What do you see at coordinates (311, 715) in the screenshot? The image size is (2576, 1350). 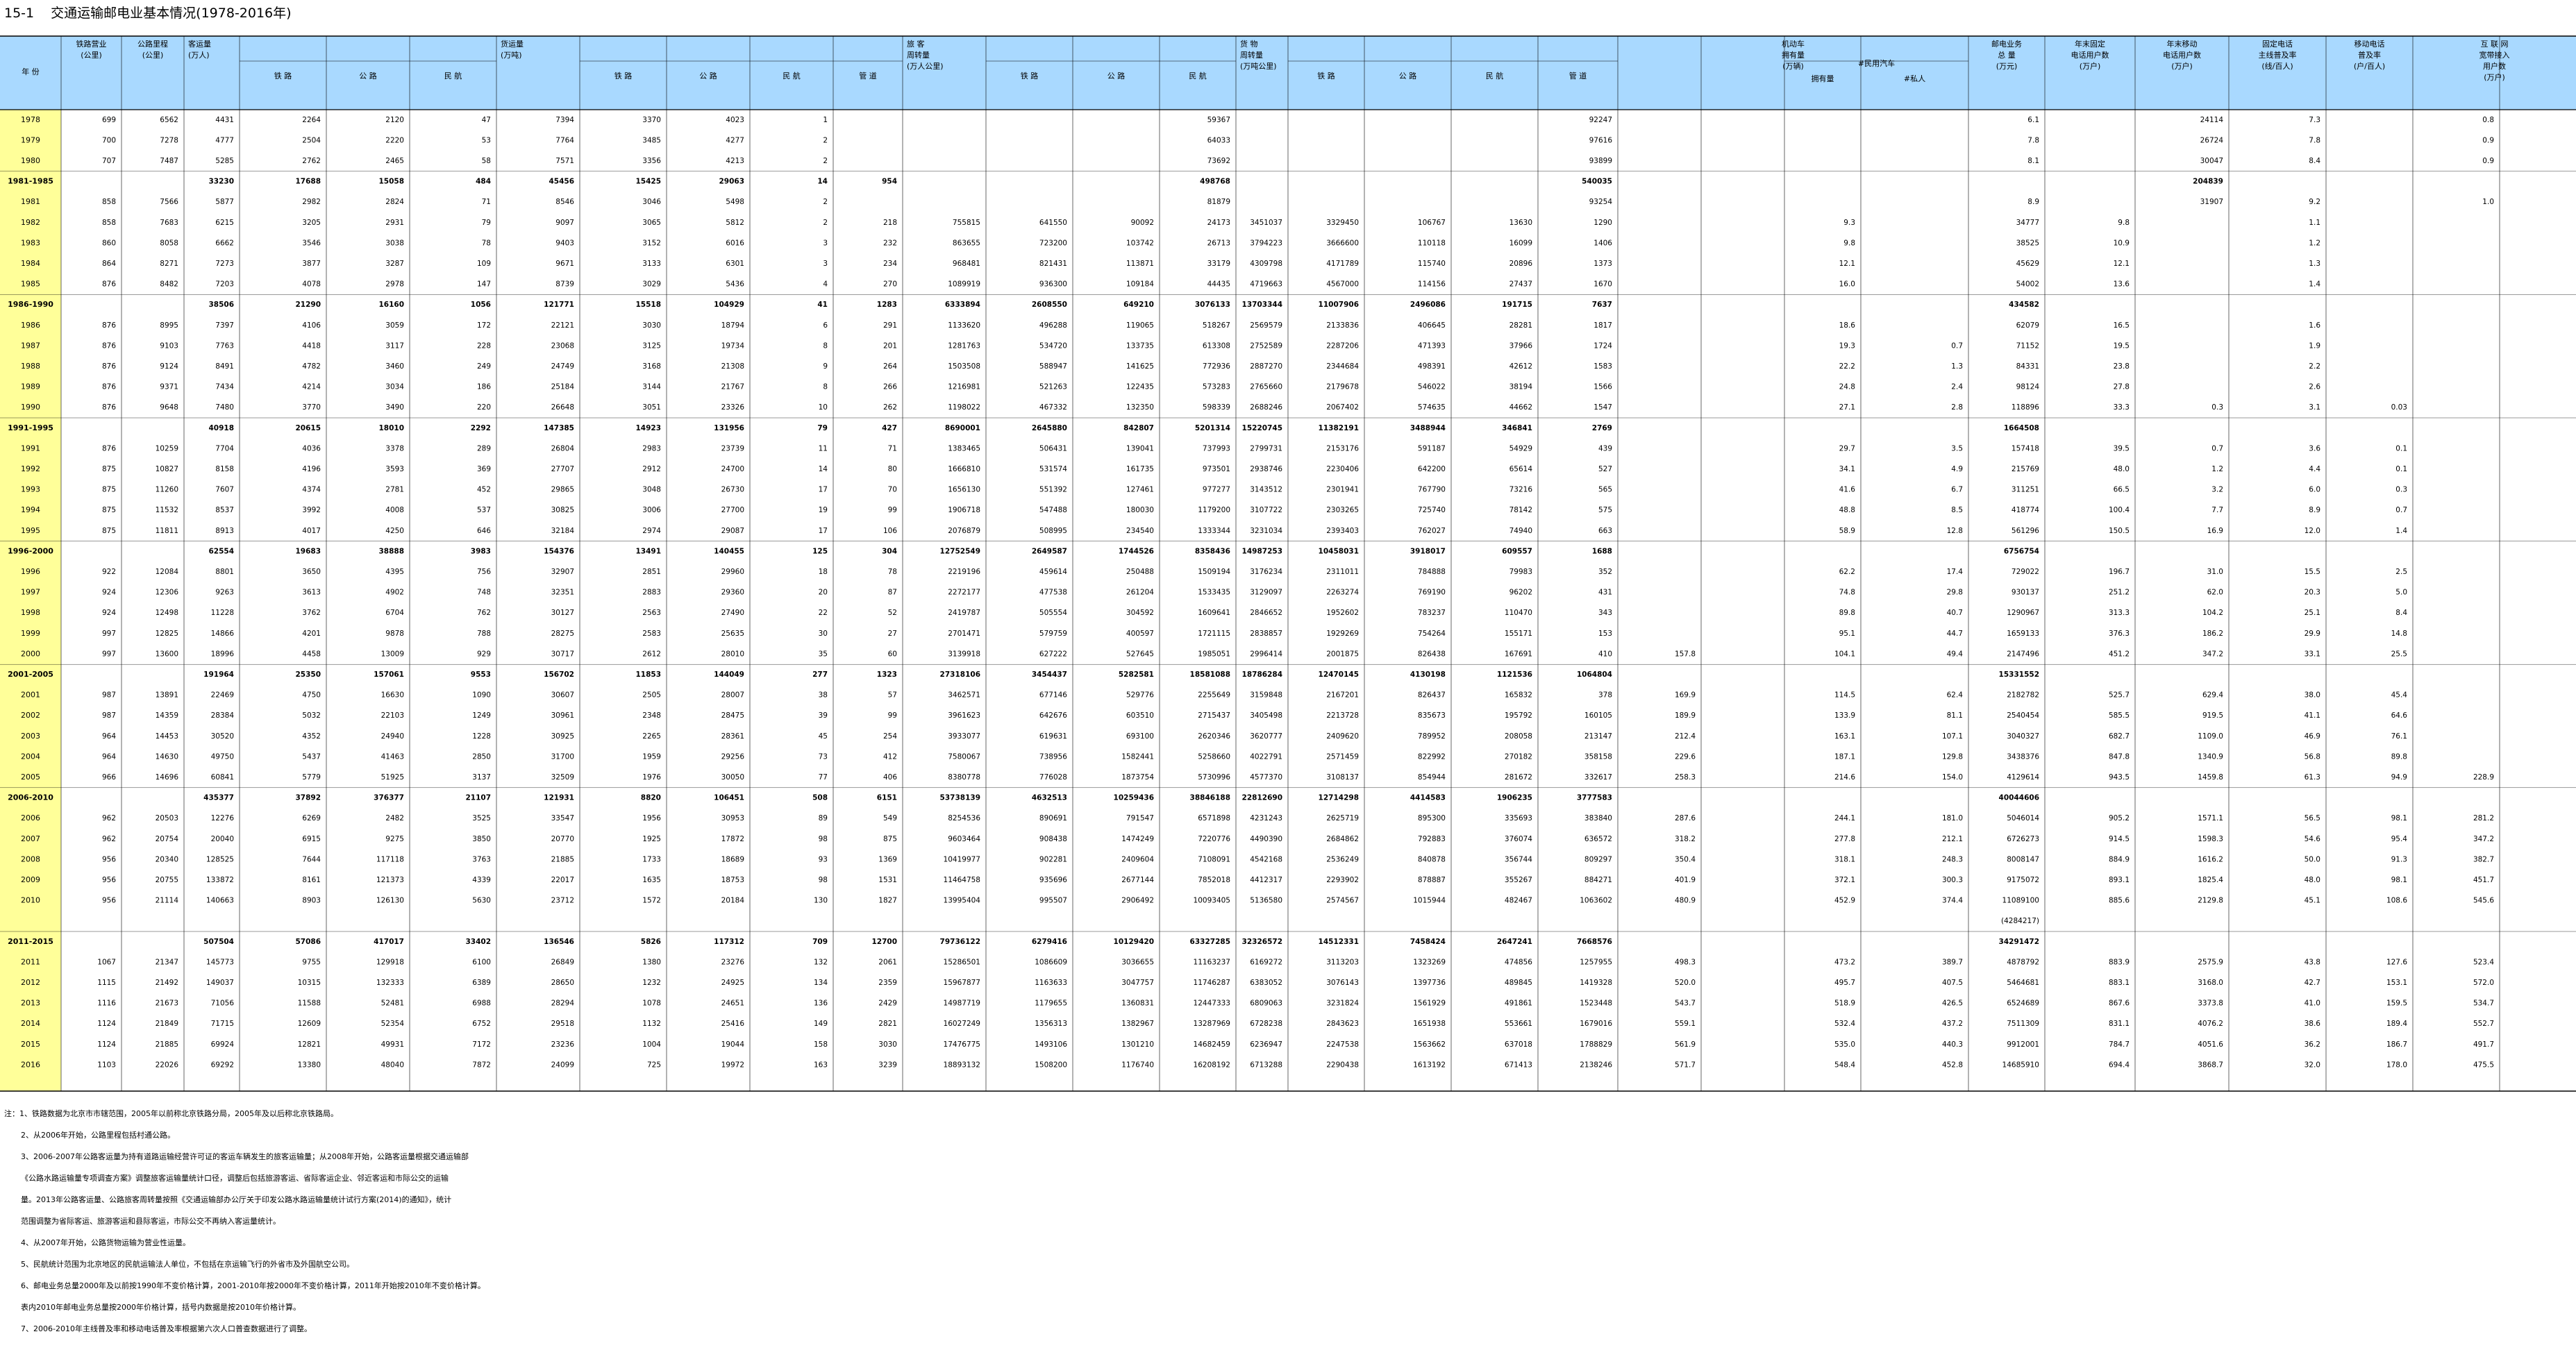 I see `data-cell: 5032` at bounding box center [311, 715].